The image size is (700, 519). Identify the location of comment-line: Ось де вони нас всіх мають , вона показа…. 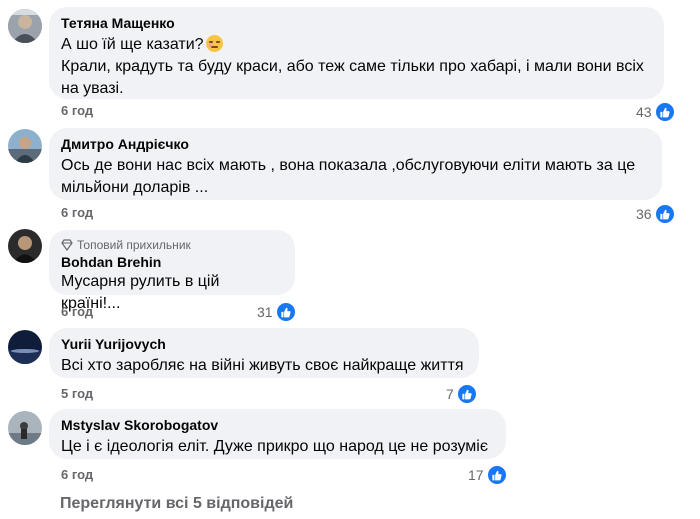
(348, 165).